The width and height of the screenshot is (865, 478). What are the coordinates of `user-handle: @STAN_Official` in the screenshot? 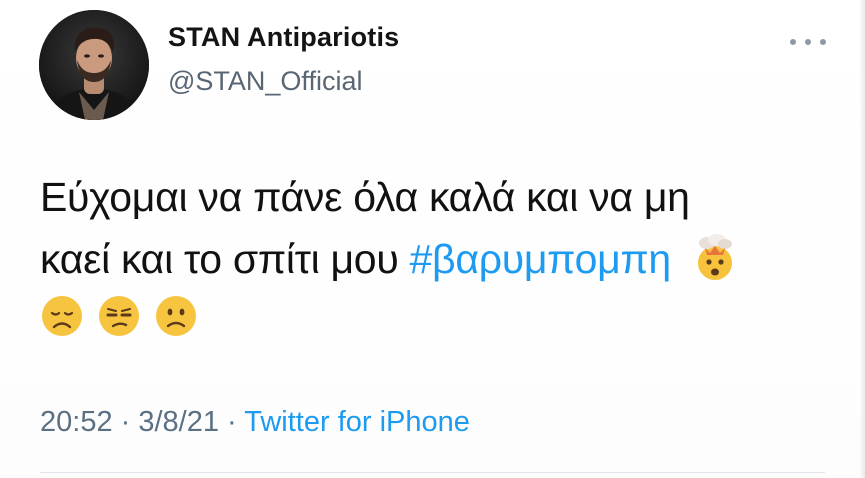 It's located at (265, 81).